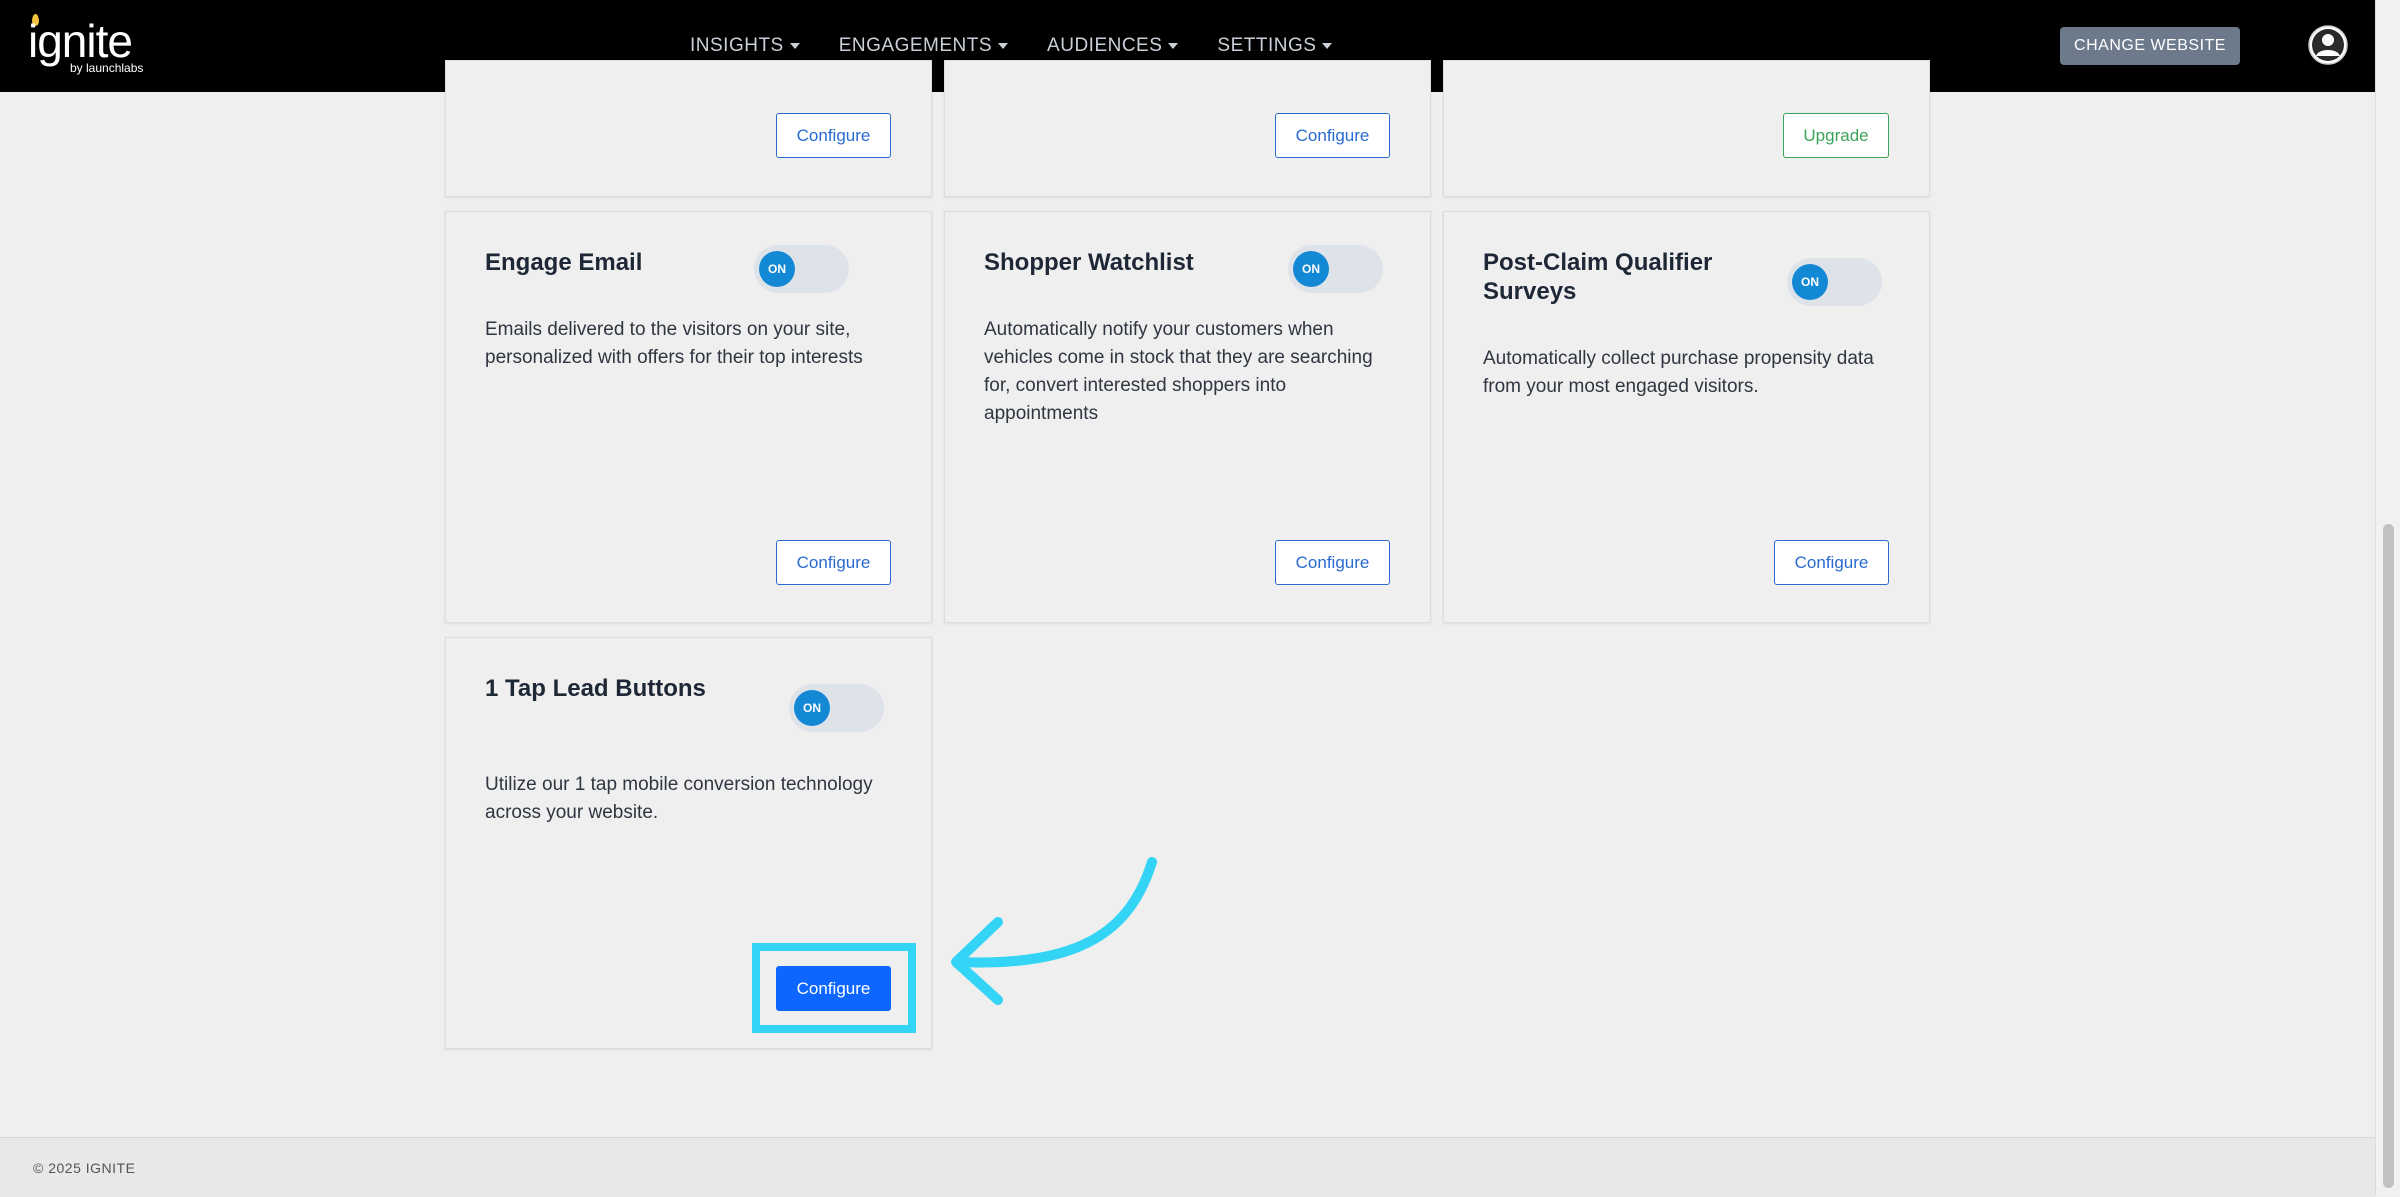 The height and width of the screenshot is (1197, 2400). What do you see at coordinates (737, 45) in the screenshot?
I see `nav-insights-label: INSIGHTS` at bounding box center [737, 45].